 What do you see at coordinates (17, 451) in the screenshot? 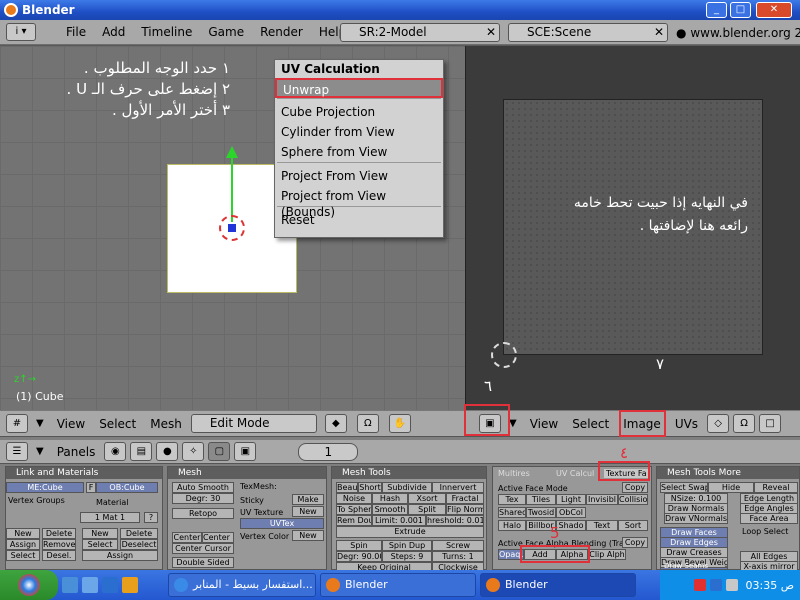
I see `editor-type-icon: ☰` at bounding box center [17, 451].